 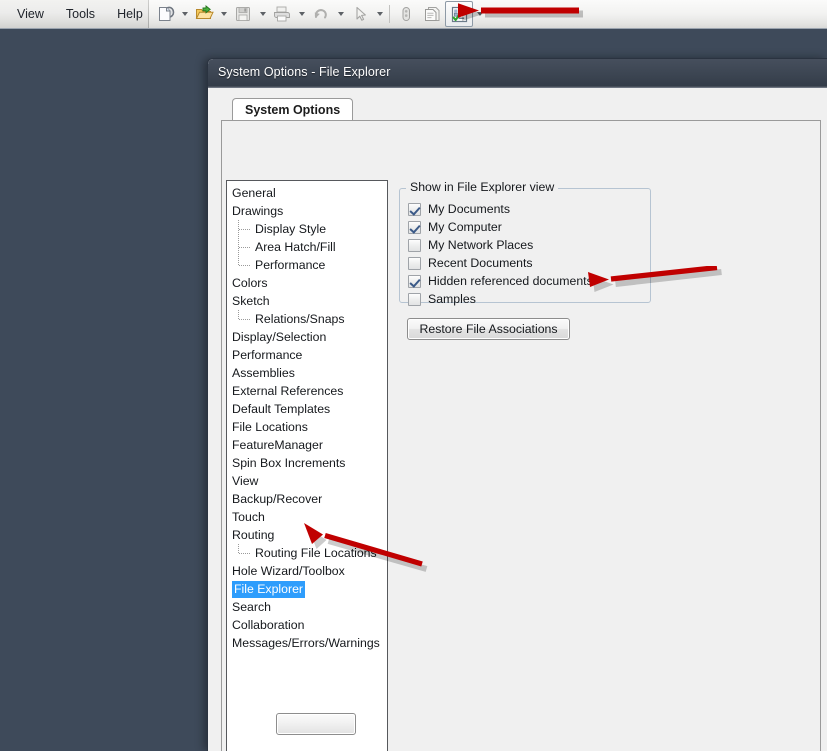 What do you see at coordinates (316, 724) in the screenshot?
I see `dialog-bottom-button` at bounding box center [316, 724].